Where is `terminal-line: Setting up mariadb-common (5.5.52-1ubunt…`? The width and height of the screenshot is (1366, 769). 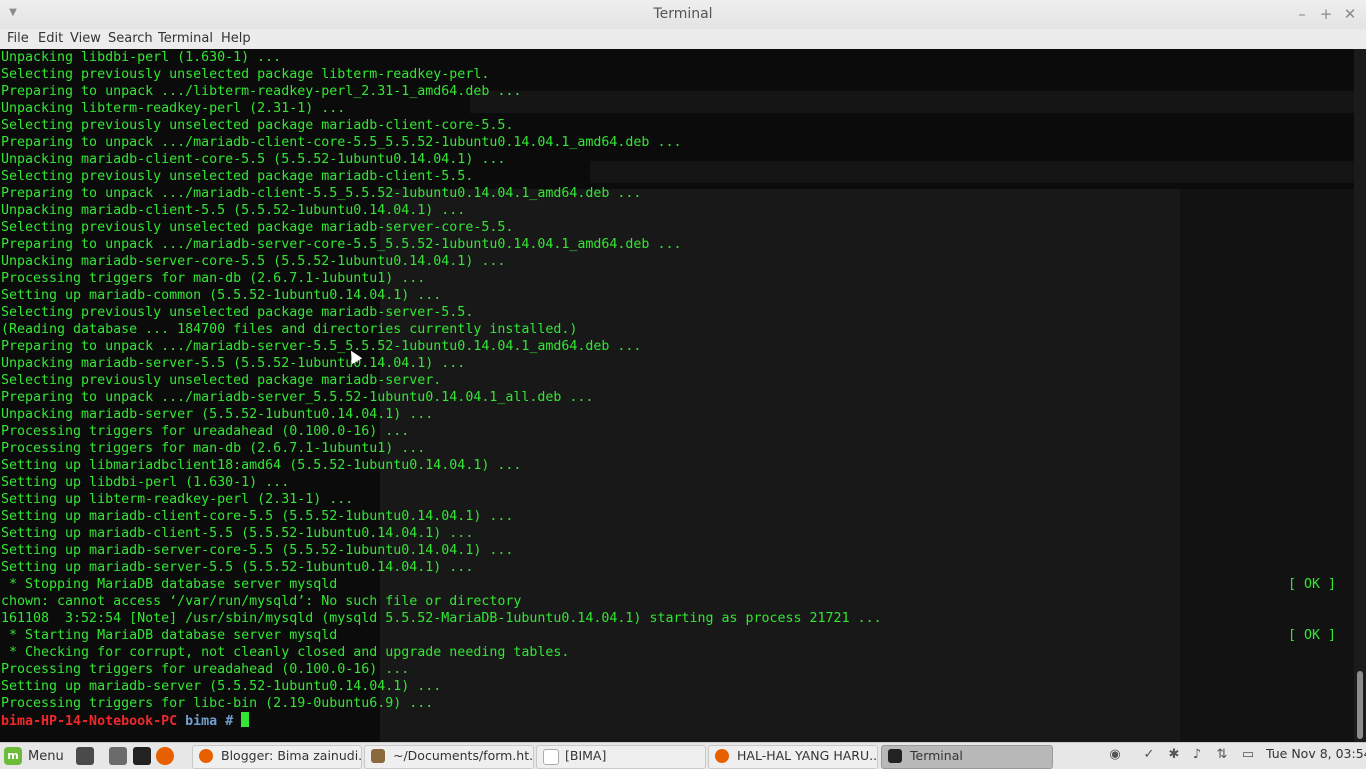
terminal-line: Setting up mariadb-common (5.5.52-1ubunt… is located at coordinates (677, 295).